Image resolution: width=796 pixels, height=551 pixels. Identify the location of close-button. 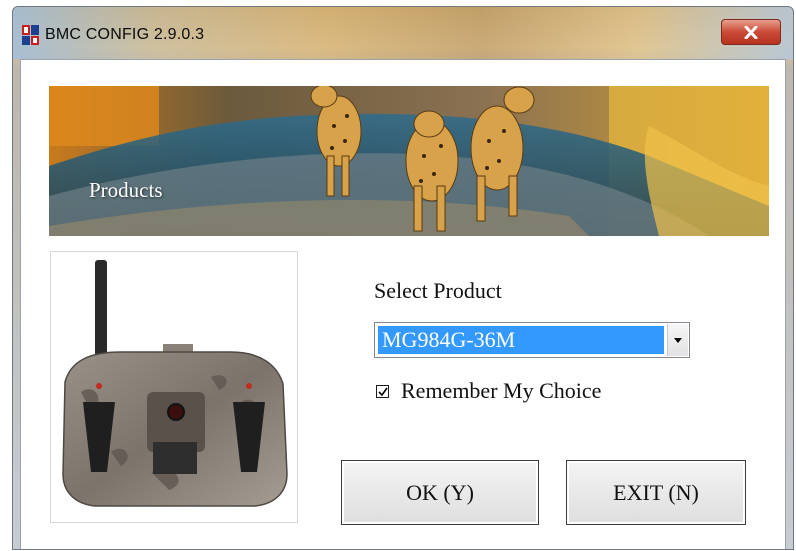
(751, 32).